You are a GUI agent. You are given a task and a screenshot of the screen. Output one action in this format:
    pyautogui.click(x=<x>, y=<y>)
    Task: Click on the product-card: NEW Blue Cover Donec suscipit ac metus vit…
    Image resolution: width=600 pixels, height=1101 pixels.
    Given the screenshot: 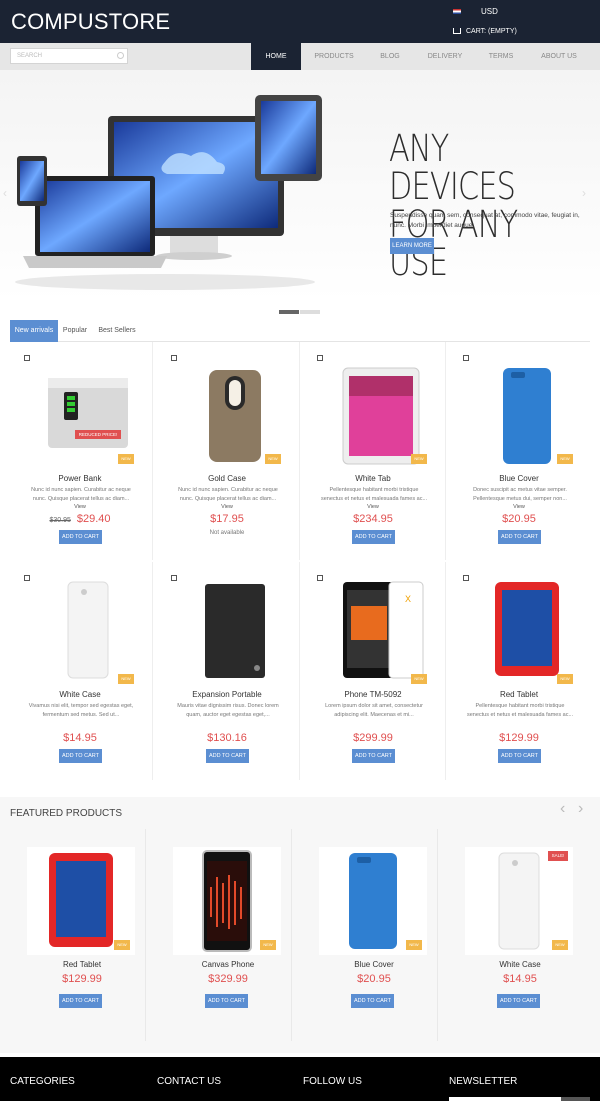 What is the action you would take?
    pyautogui.click(x=519, y=451)
    